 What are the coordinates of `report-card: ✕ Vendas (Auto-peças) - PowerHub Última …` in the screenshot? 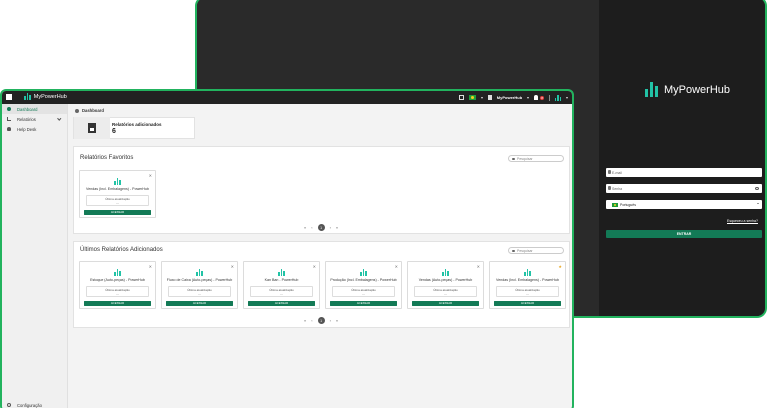 It's located at (445, 285).